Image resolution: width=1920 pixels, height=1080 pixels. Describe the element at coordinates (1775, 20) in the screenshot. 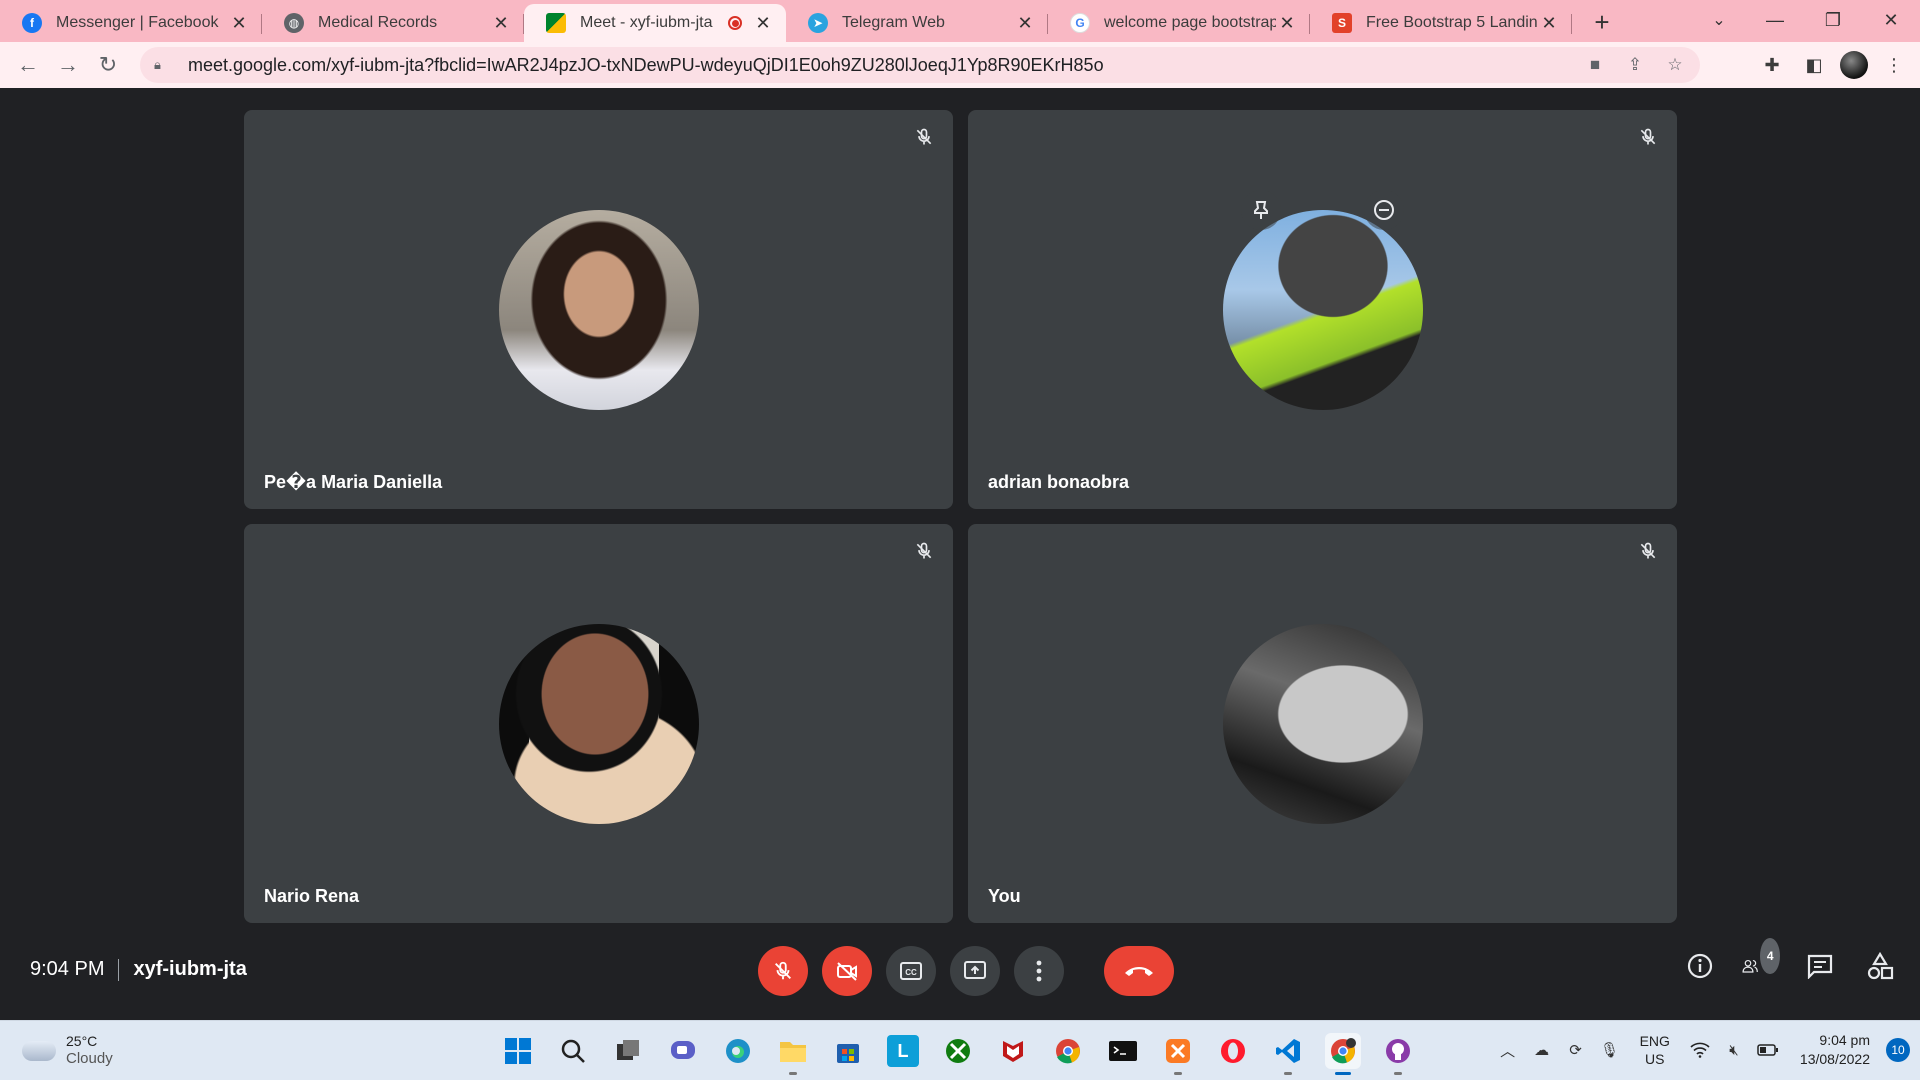

I see `minimize-icon: —` at that location.